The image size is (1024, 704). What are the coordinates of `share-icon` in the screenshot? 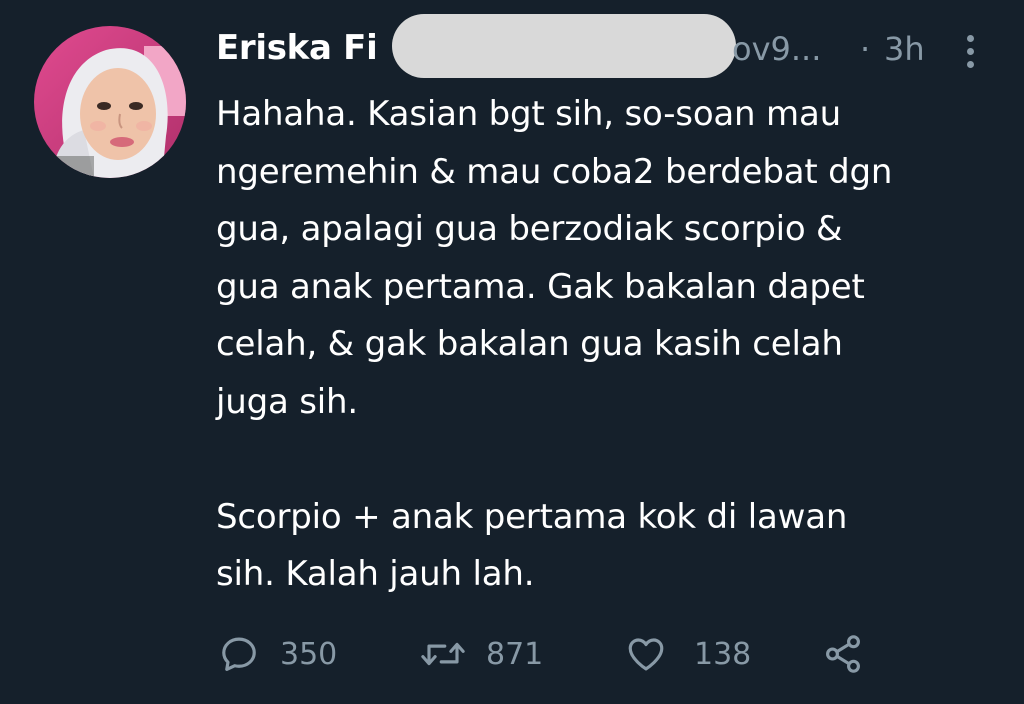 It's located at (843, 654).